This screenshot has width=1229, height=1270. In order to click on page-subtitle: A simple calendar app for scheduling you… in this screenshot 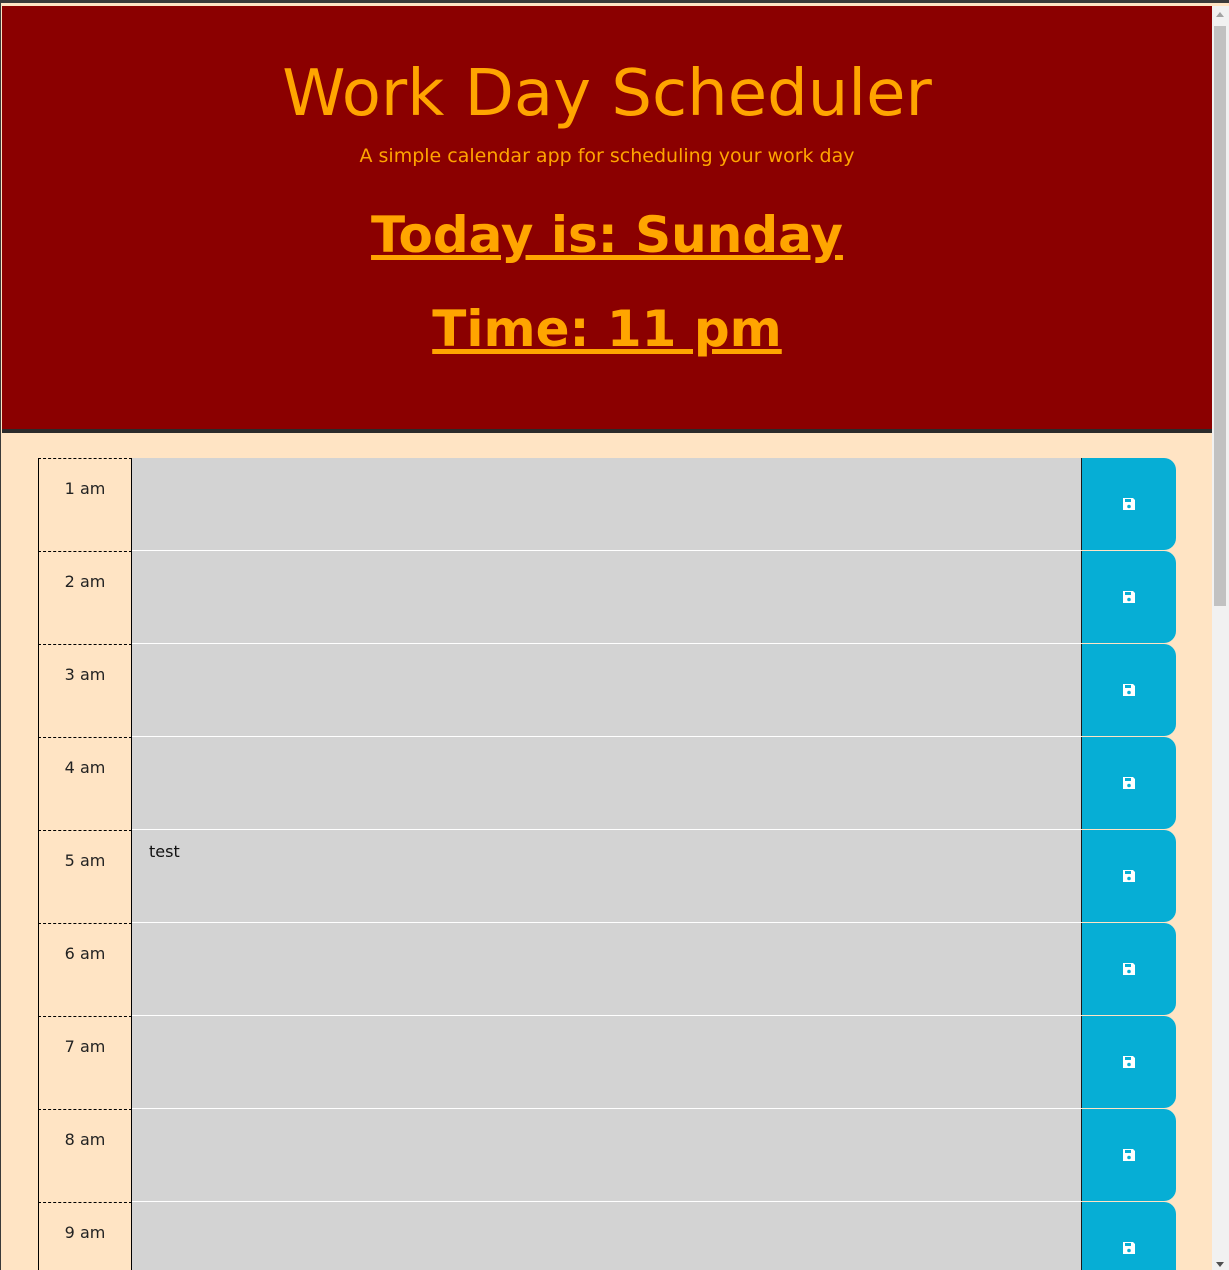, I will do `click(607, 156)`.